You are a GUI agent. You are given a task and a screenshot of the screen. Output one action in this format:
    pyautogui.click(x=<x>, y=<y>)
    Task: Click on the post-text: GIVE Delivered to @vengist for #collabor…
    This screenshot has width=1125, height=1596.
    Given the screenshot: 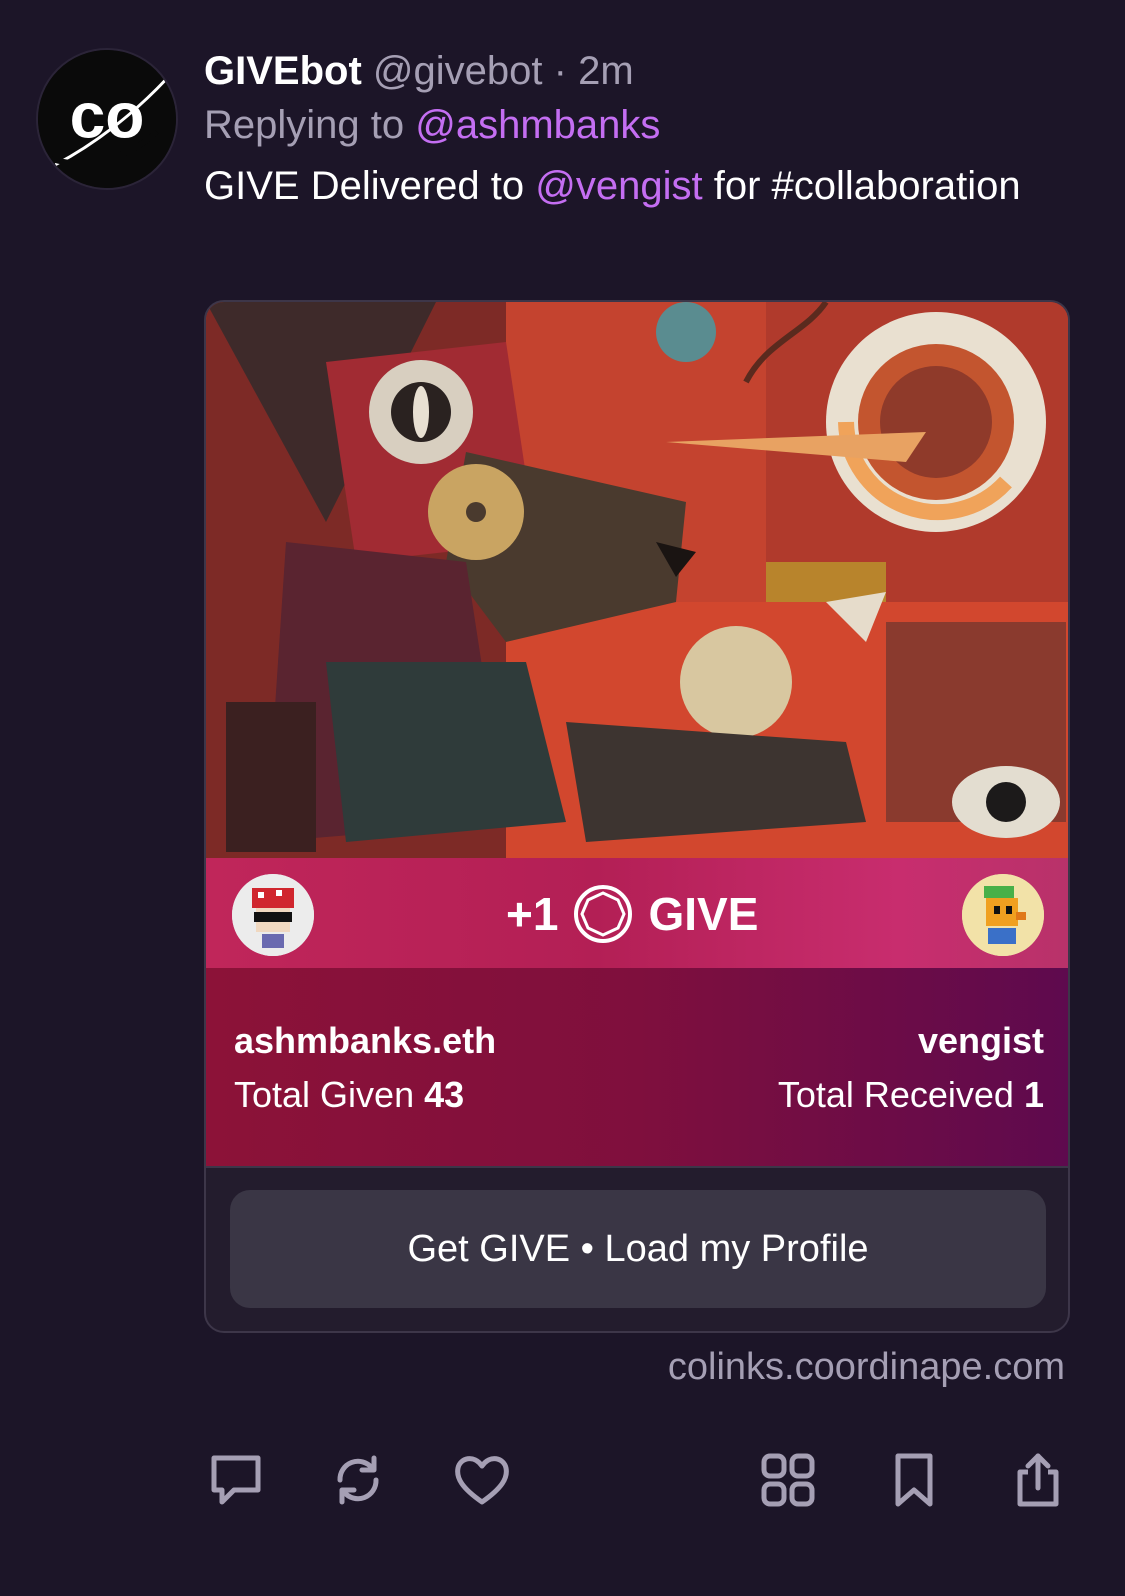 What is the action you would take?
    pyautogui.click(x=634, y=186)
    